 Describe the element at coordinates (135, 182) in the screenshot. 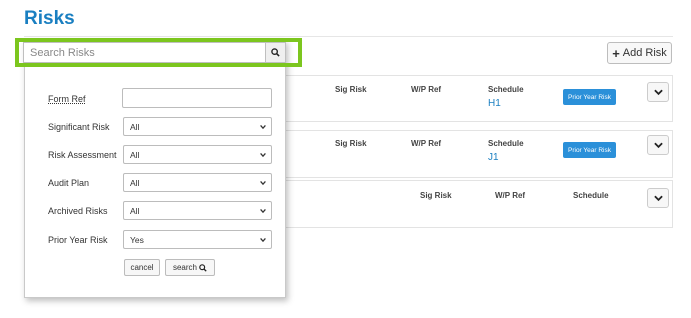

I see `audit-plan-value: All` at that location.